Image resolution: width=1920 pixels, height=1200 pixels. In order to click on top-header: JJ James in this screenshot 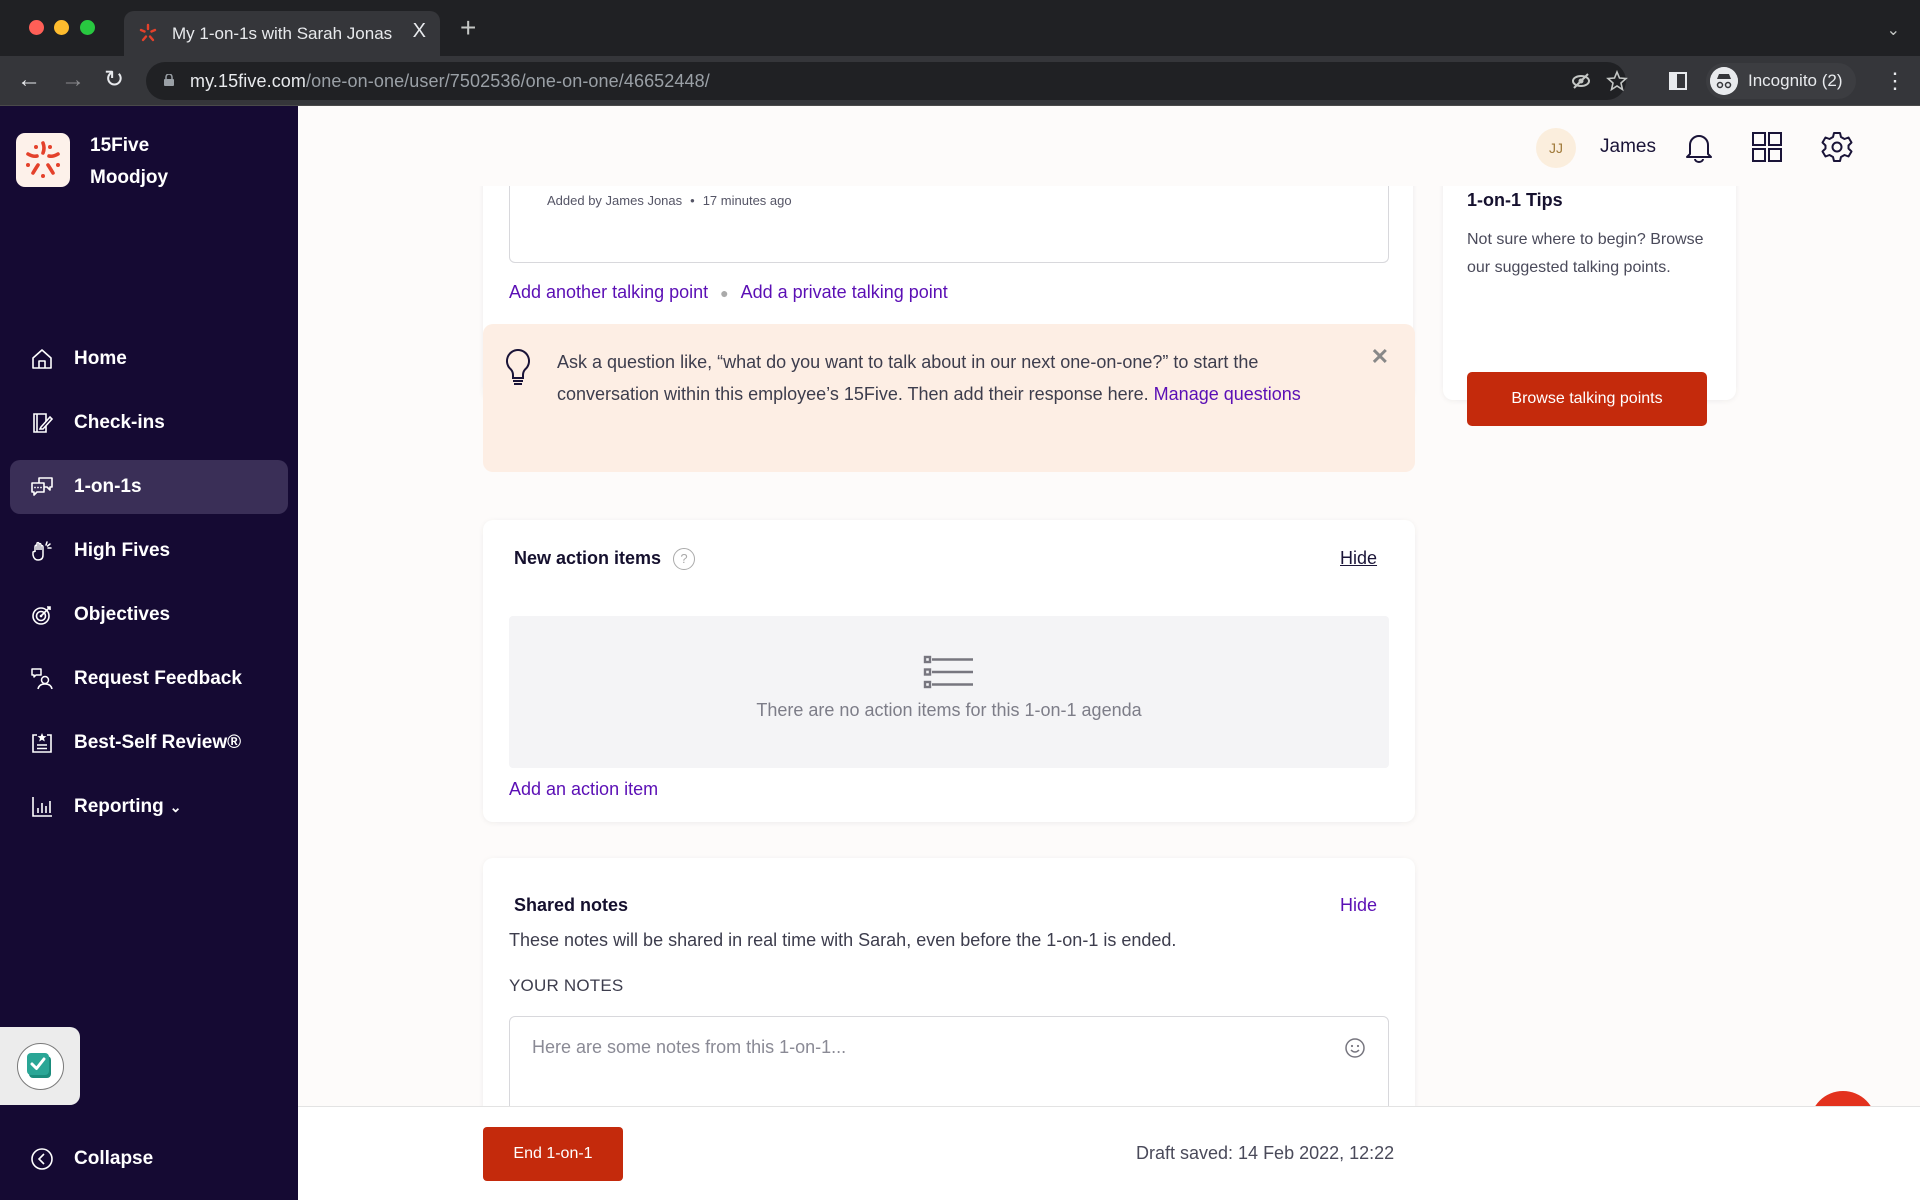, I will do `click(1109, 146)`.